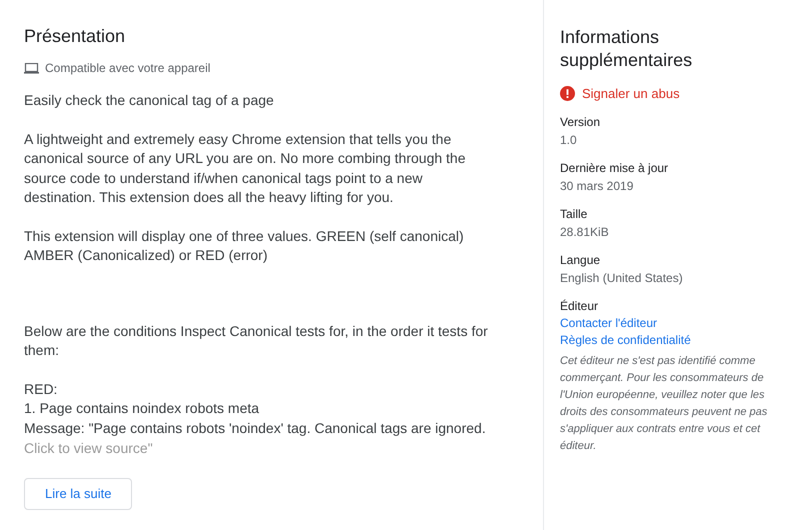  What do you see at coordinates (622, 278) in the screenshot?
I see `field-value: English (United States)` at bounding box center [622, 278].